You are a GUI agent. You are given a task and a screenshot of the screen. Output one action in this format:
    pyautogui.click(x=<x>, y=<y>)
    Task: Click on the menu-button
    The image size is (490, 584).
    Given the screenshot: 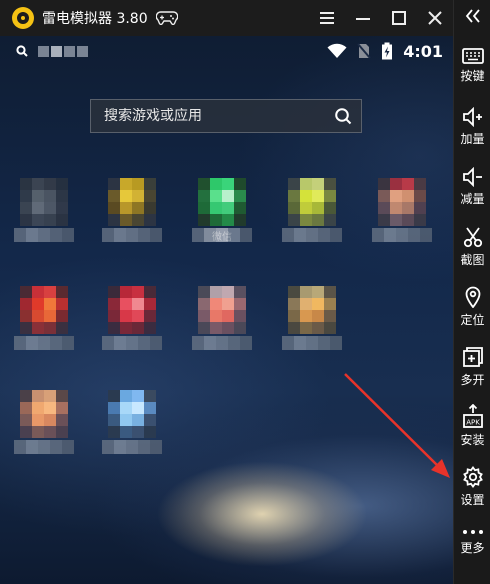 What is the action you would take?
    pyautogui.click(x=327, y=18)
    